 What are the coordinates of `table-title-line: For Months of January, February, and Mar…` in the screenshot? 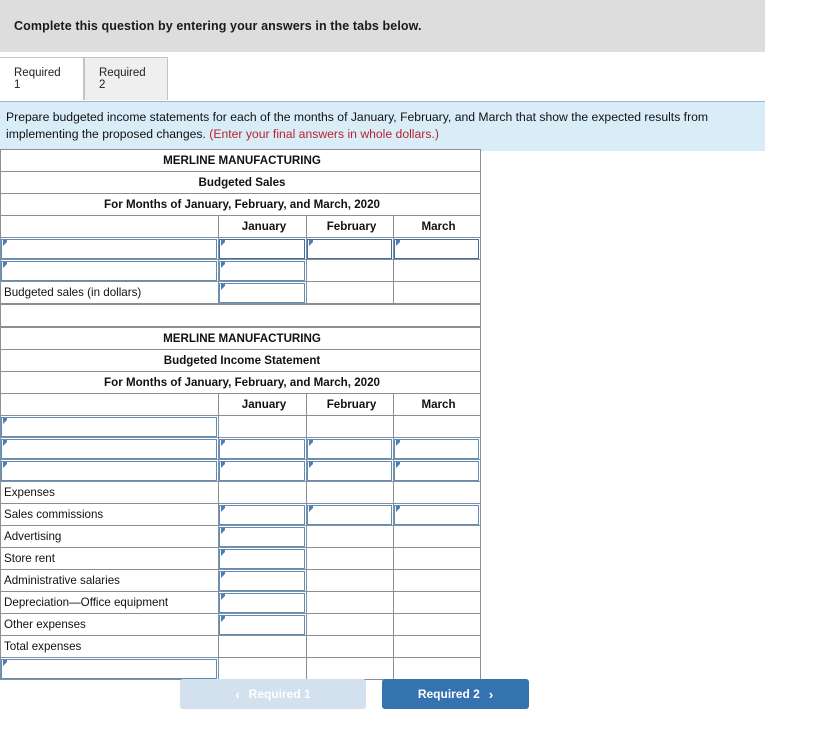 It's located at (241, 382).